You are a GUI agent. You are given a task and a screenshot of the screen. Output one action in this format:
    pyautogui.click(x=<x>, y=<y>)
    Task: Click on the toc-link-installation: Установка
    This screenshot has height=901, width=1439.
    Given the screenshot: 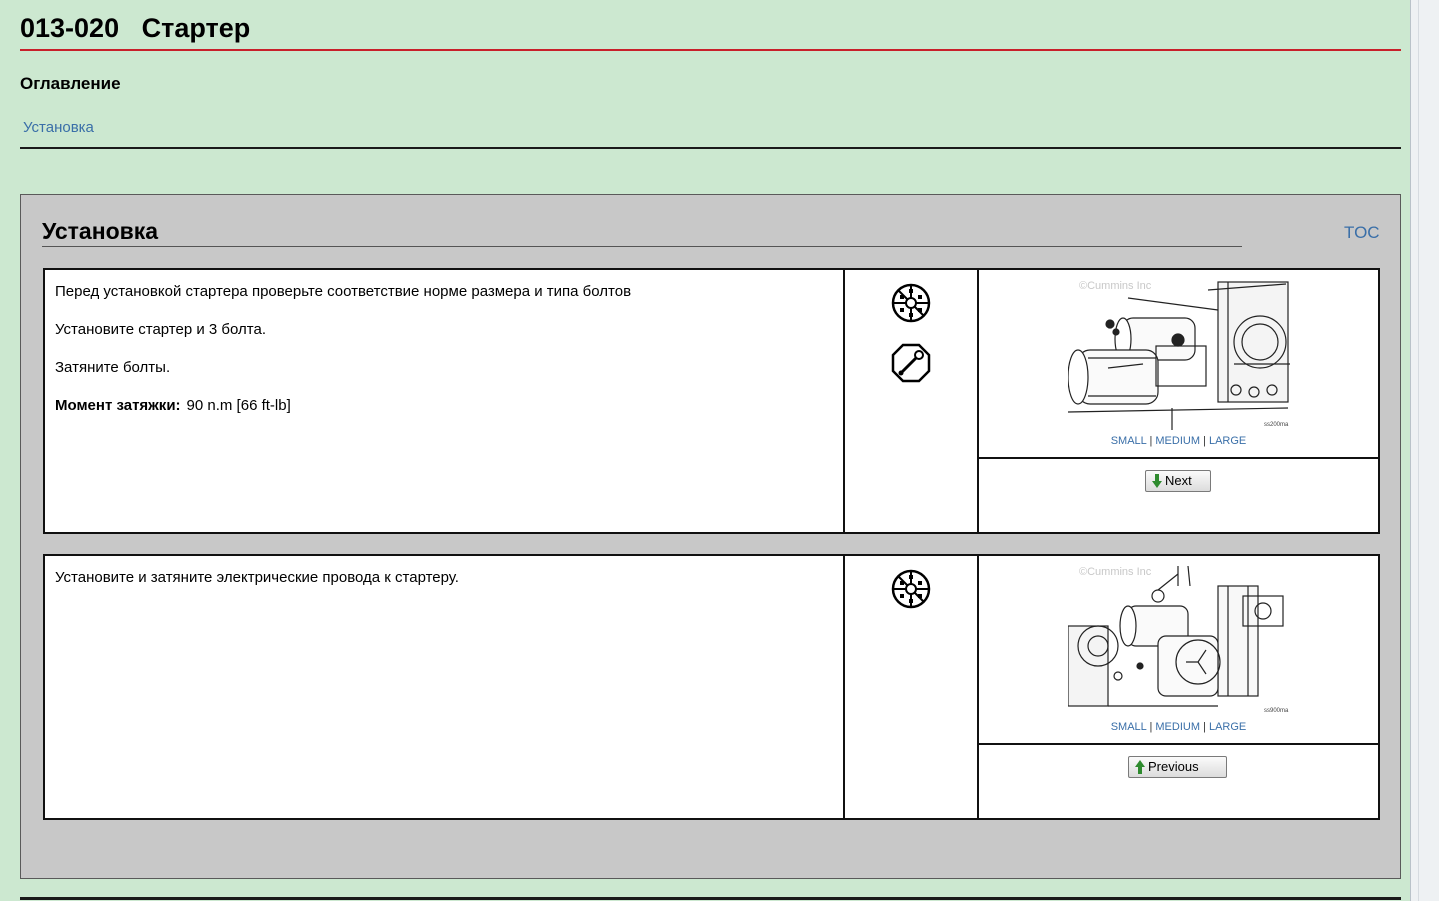 What is the action you would take?
    pyautogui.click(x=58, y=128)
    